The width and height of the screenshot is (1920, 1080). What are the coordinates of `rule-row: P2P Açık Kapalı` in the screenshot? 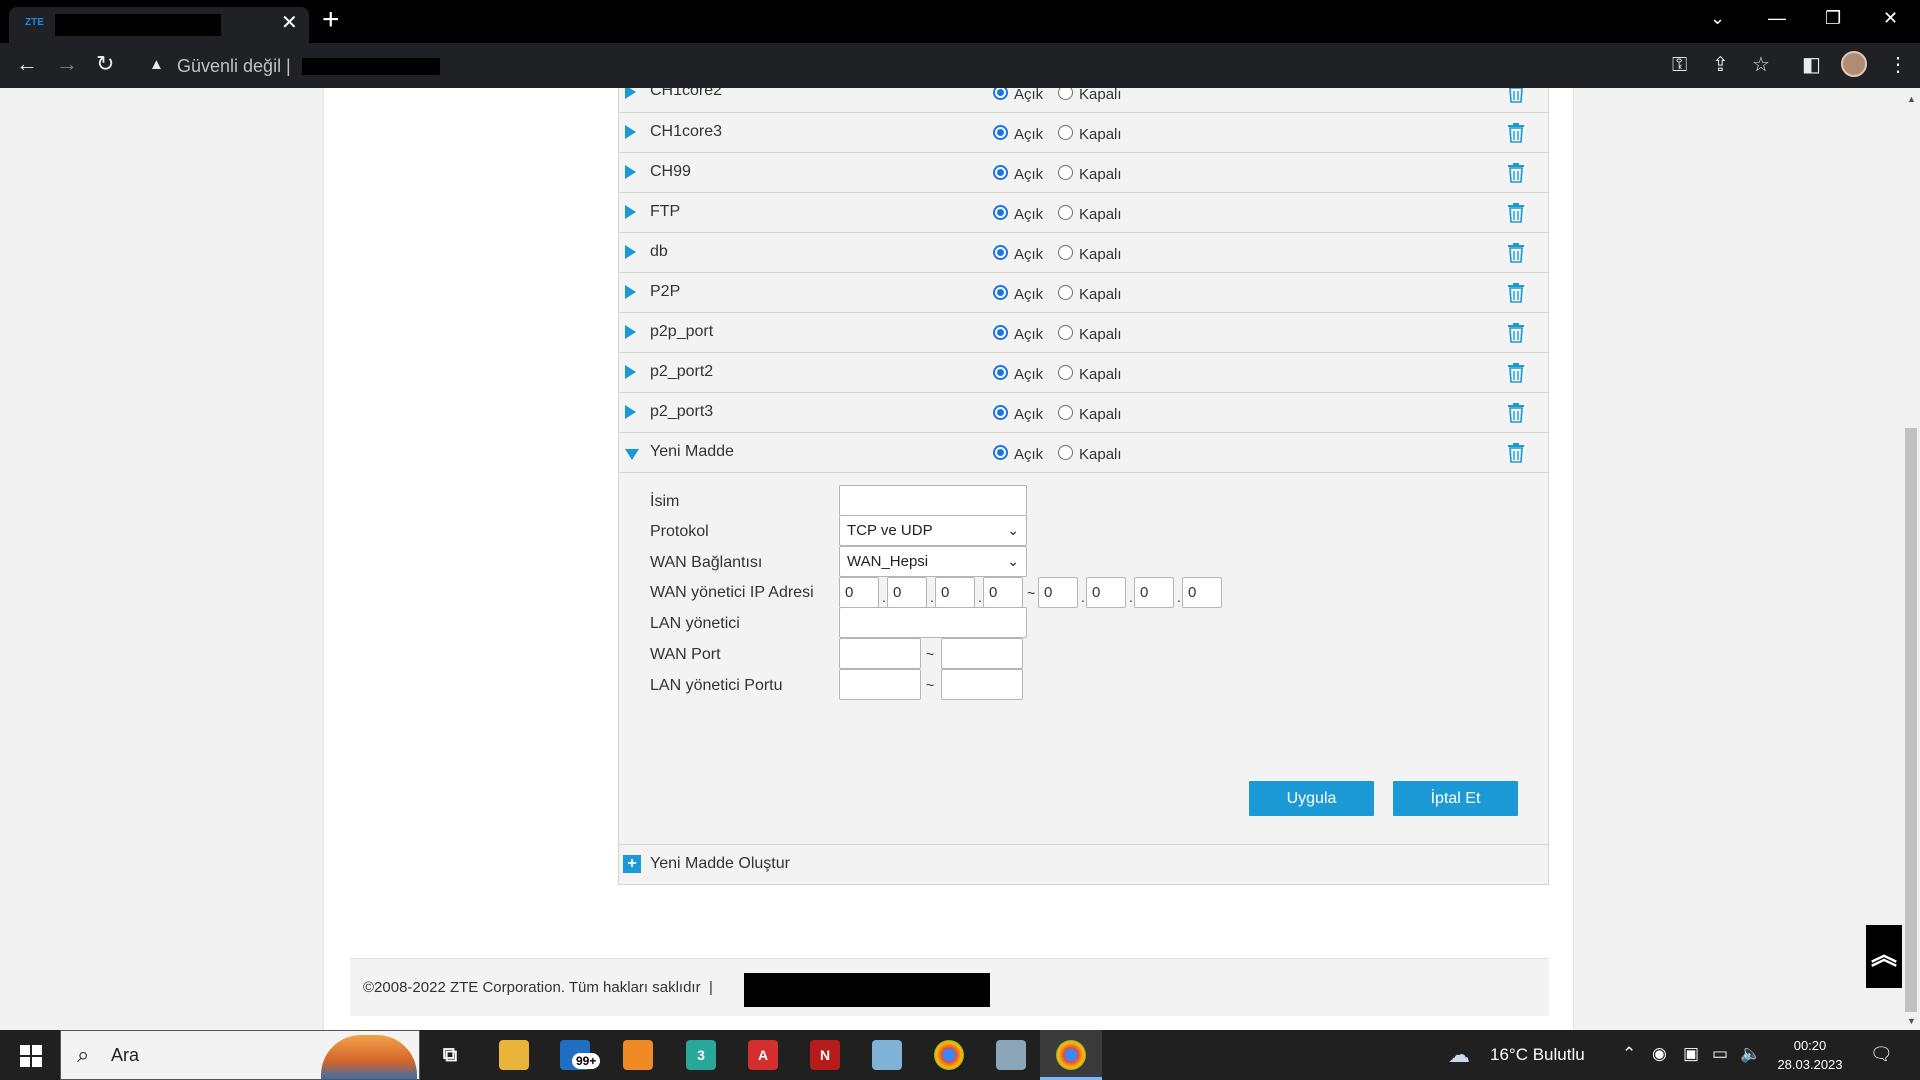 It's located at (1083, 293).